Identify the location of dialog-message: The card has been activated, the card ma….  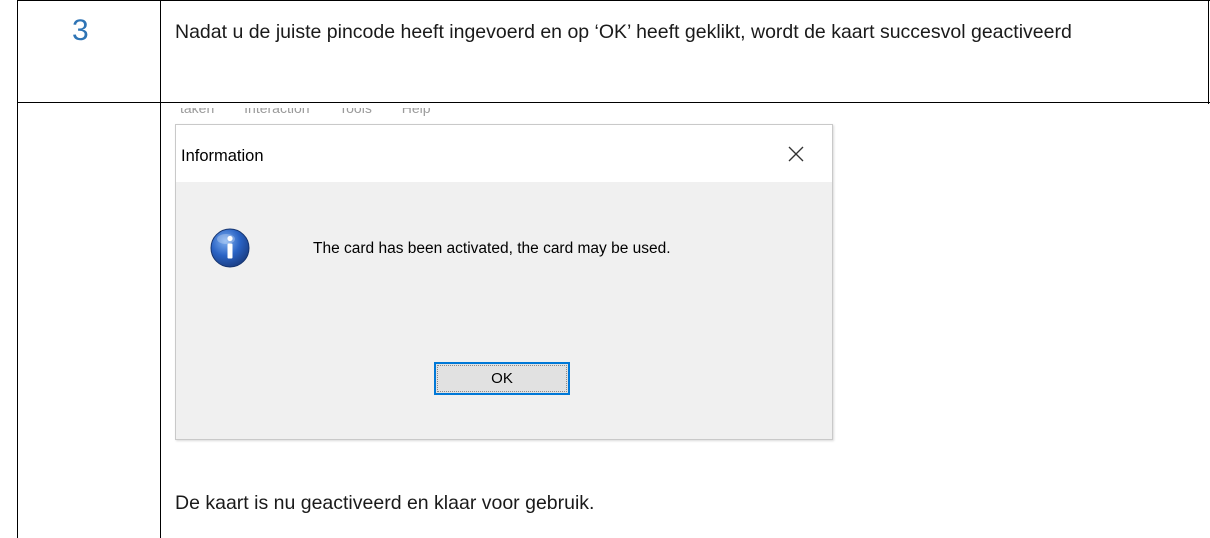
(492, 248).